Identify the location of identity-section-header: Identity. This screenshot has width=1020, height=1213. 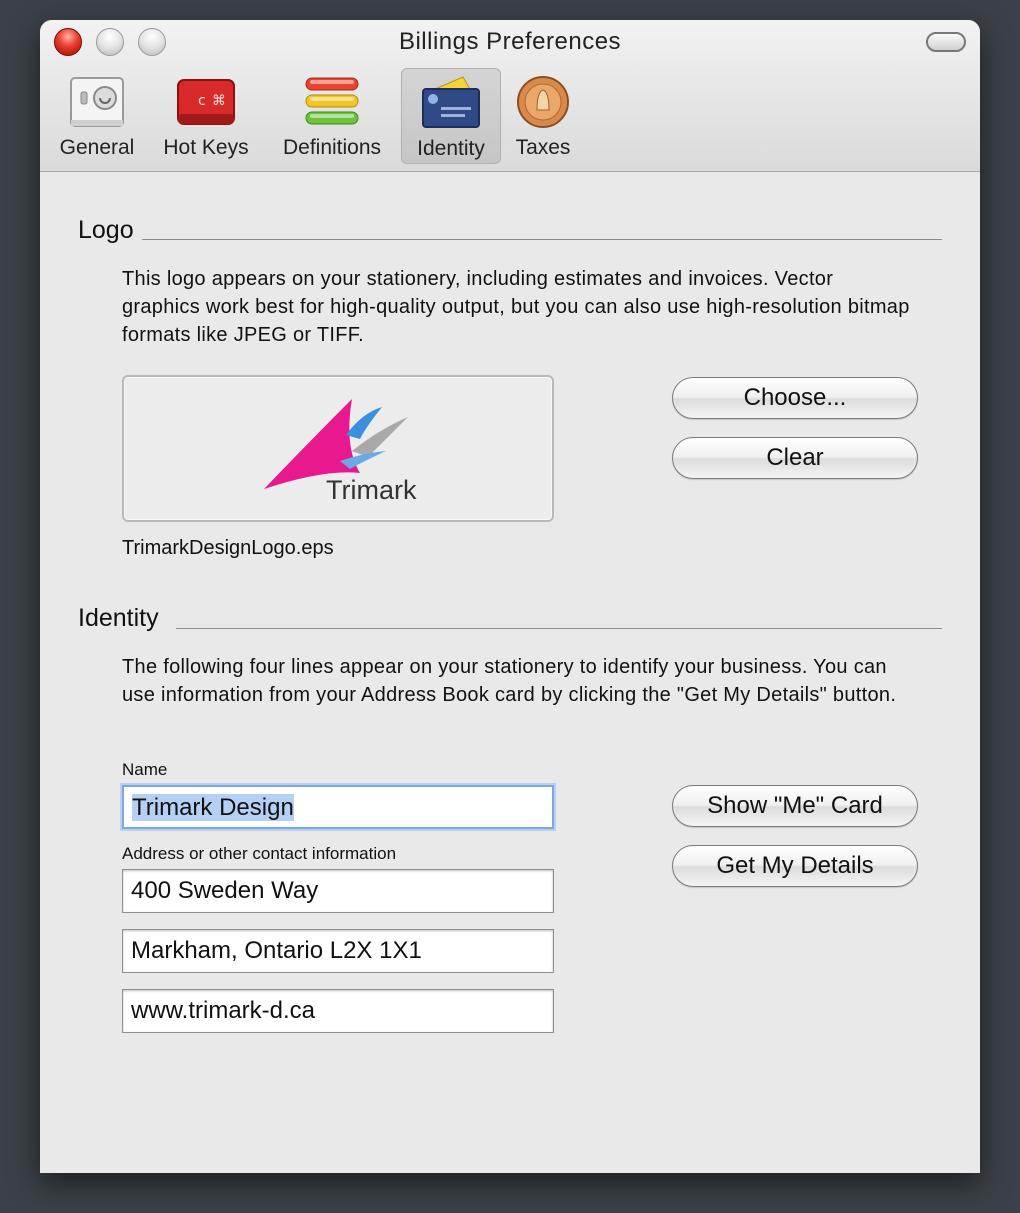
(118, 618).